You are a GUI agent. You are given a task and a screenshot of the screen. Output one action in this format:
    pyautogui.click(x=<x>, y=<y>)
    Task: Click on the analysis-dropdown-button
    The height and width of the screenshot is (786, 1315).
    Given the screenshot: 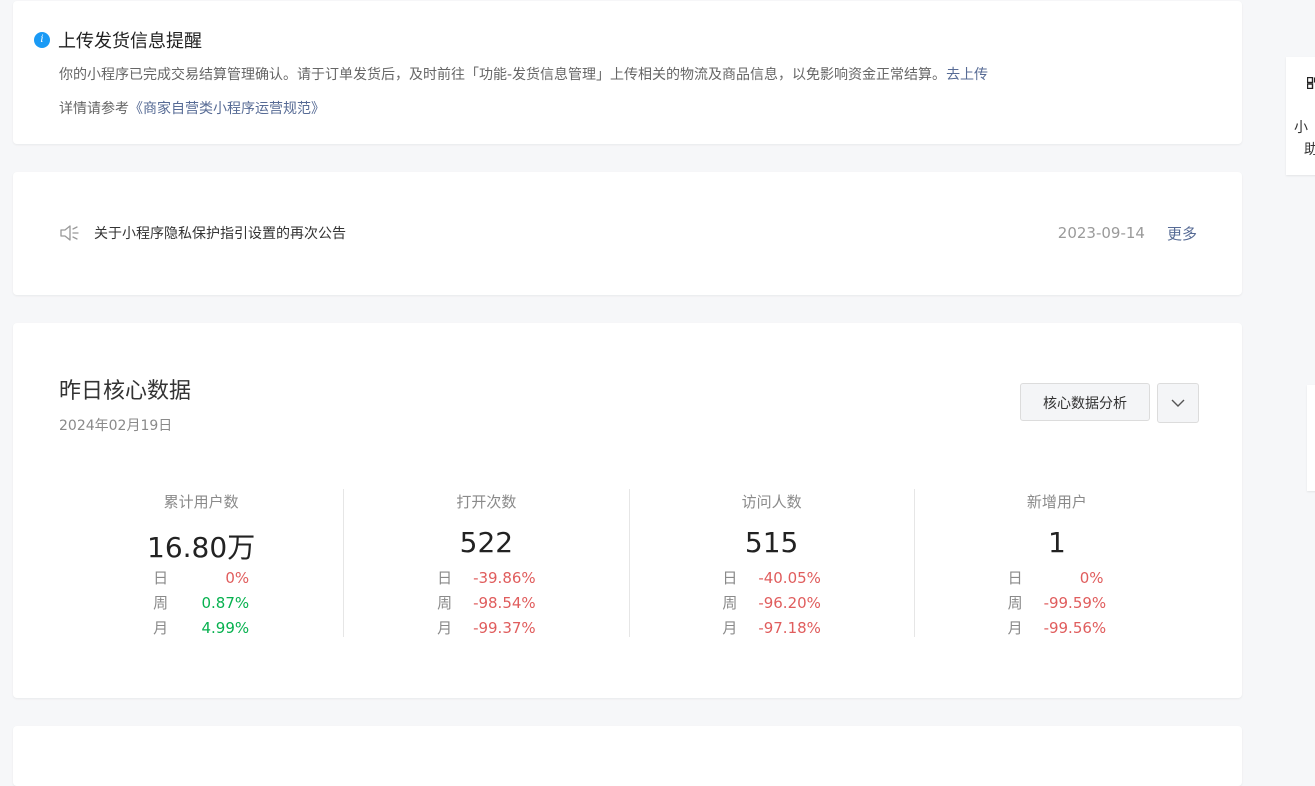 What is the action you would take?
    pyautogui.click(x=1178, y=403)
    